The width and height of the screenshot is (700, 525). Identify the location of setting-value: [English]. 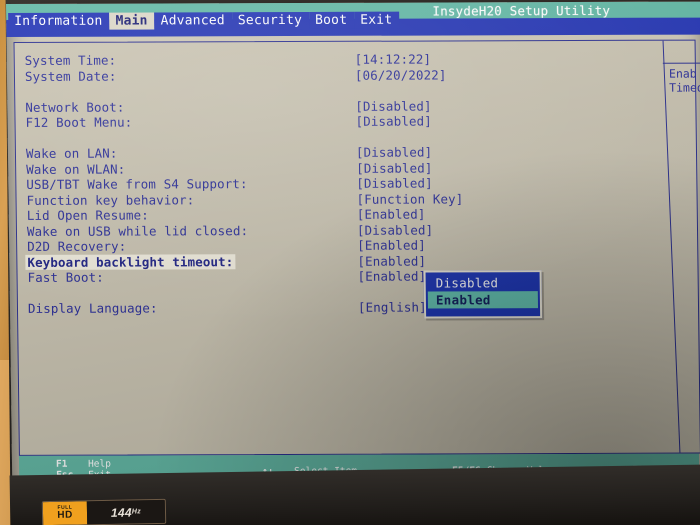
(392, 307).